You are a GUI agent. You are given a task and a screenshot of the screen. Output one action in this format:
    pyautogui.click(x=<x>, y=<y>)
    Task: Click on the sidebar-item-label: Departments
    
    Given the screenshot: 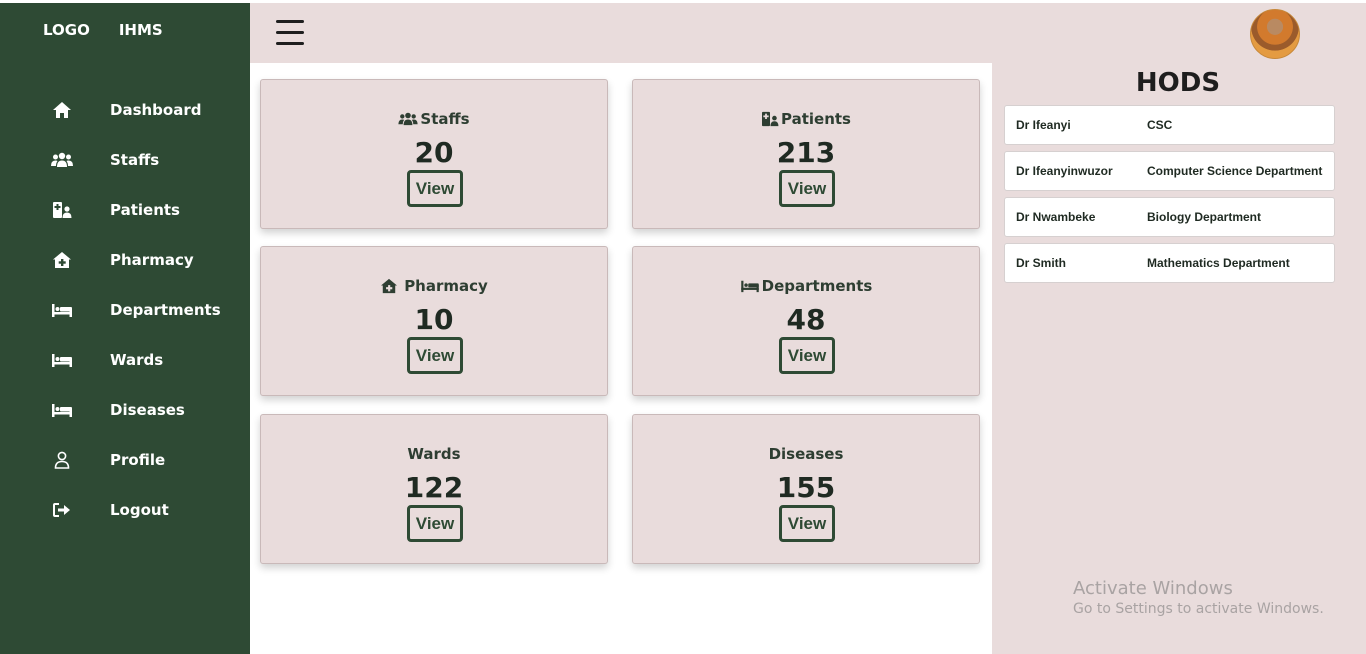 What is the action you would take?
    pyautogui.click(x=165, y=310)
    